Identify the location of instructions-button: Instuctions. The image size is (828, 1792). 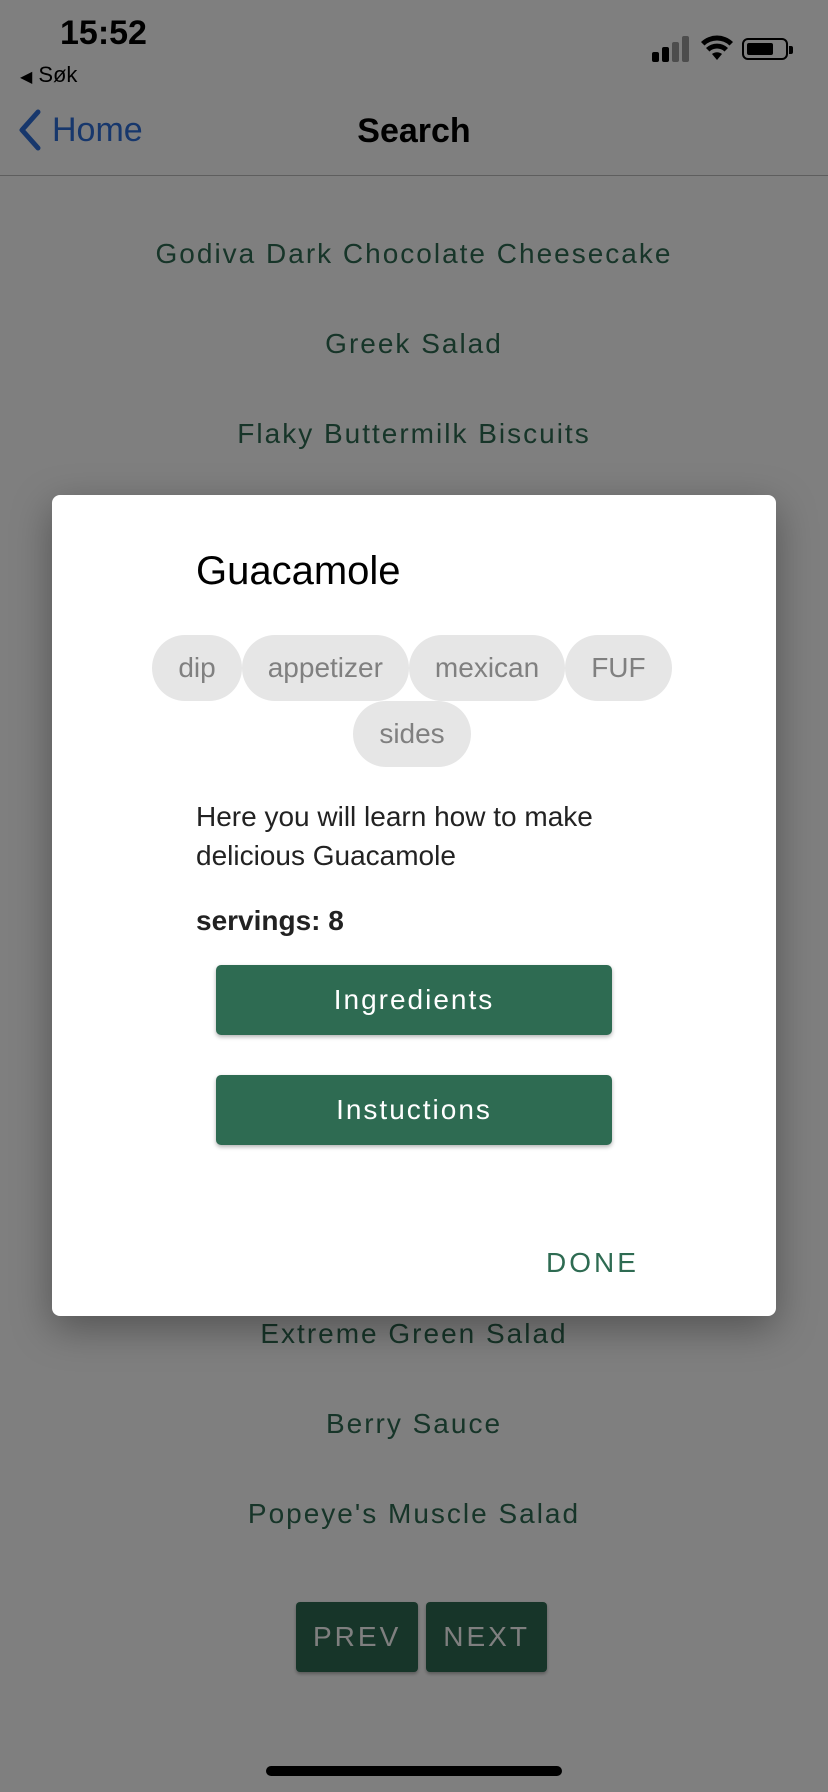
(414, 1110).